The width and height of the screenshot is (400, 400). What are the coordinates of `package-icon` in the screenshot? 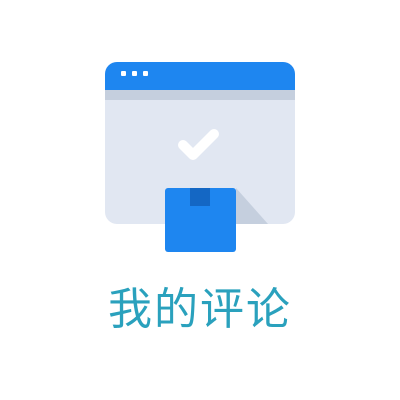 It's located at (200, 220).